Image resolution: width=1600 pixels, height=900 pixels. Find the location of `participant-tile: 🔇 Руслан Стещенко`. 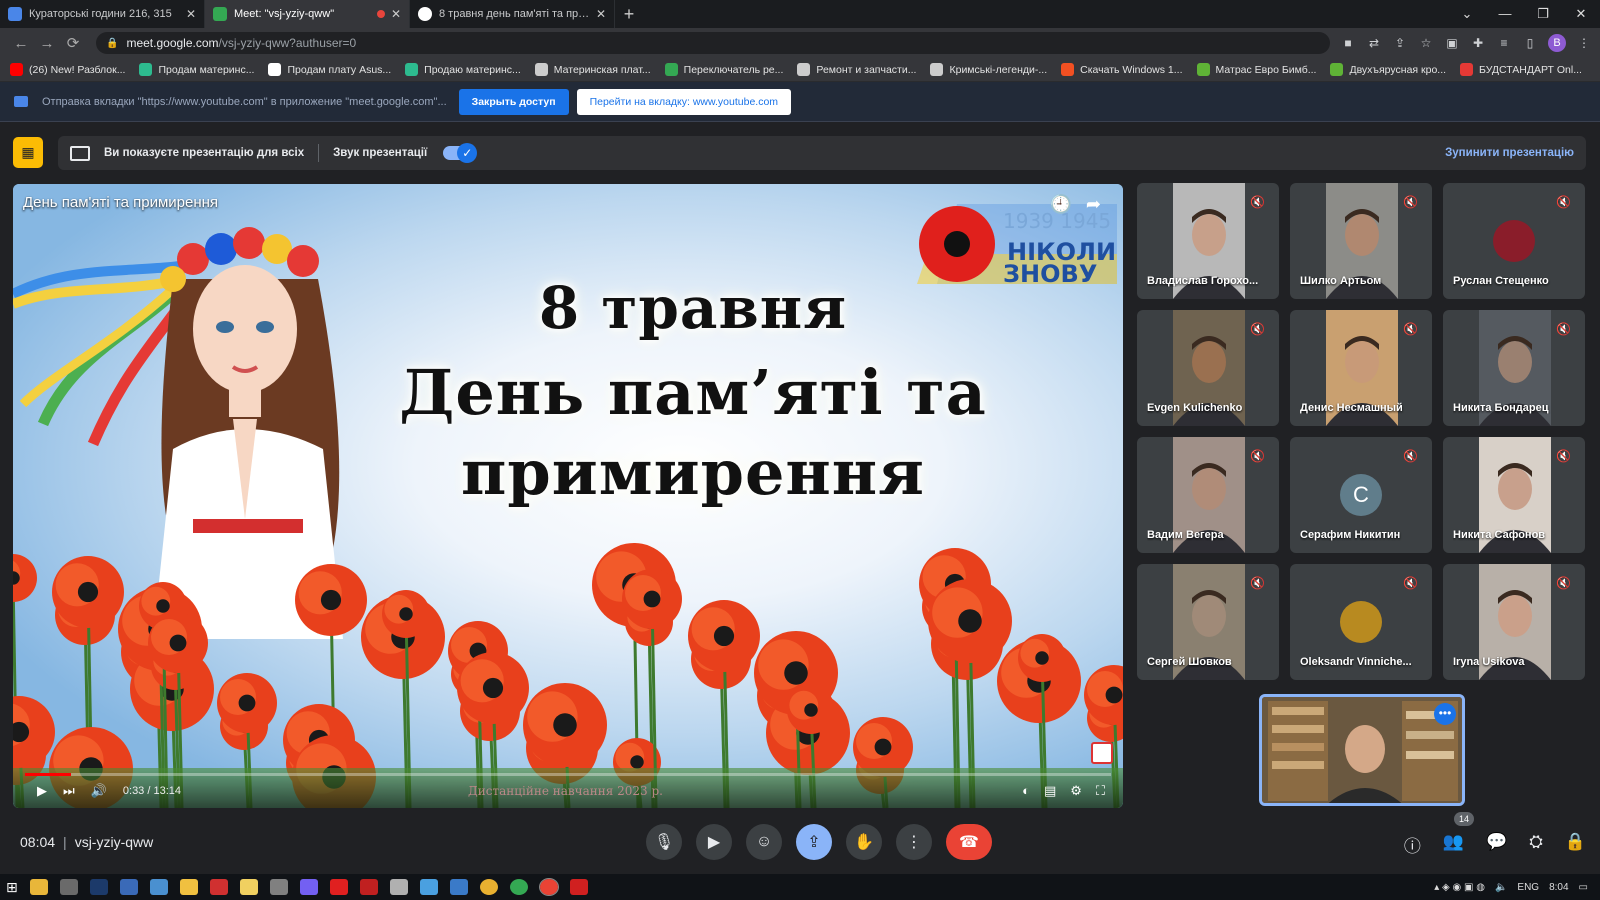

participant-tile: 🔇 Руслан Стещенко is located at coordinates (1514, 241).